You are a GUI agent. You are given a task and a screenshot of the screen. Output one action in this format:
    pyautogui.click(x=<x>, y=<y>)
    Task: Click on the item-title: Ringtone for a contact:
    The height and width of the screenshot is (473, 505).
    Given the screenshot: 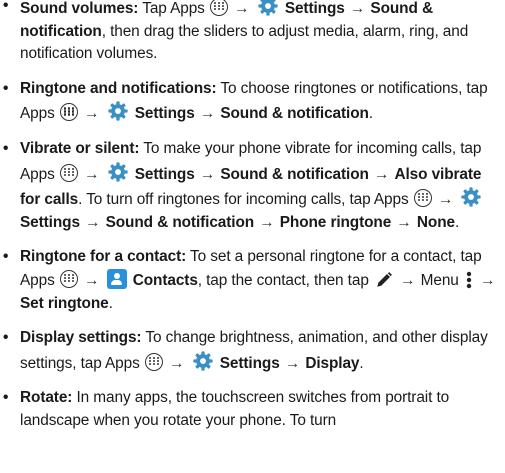 What is the action you would take?
    pyautogui.click(x=103, y=257)
    